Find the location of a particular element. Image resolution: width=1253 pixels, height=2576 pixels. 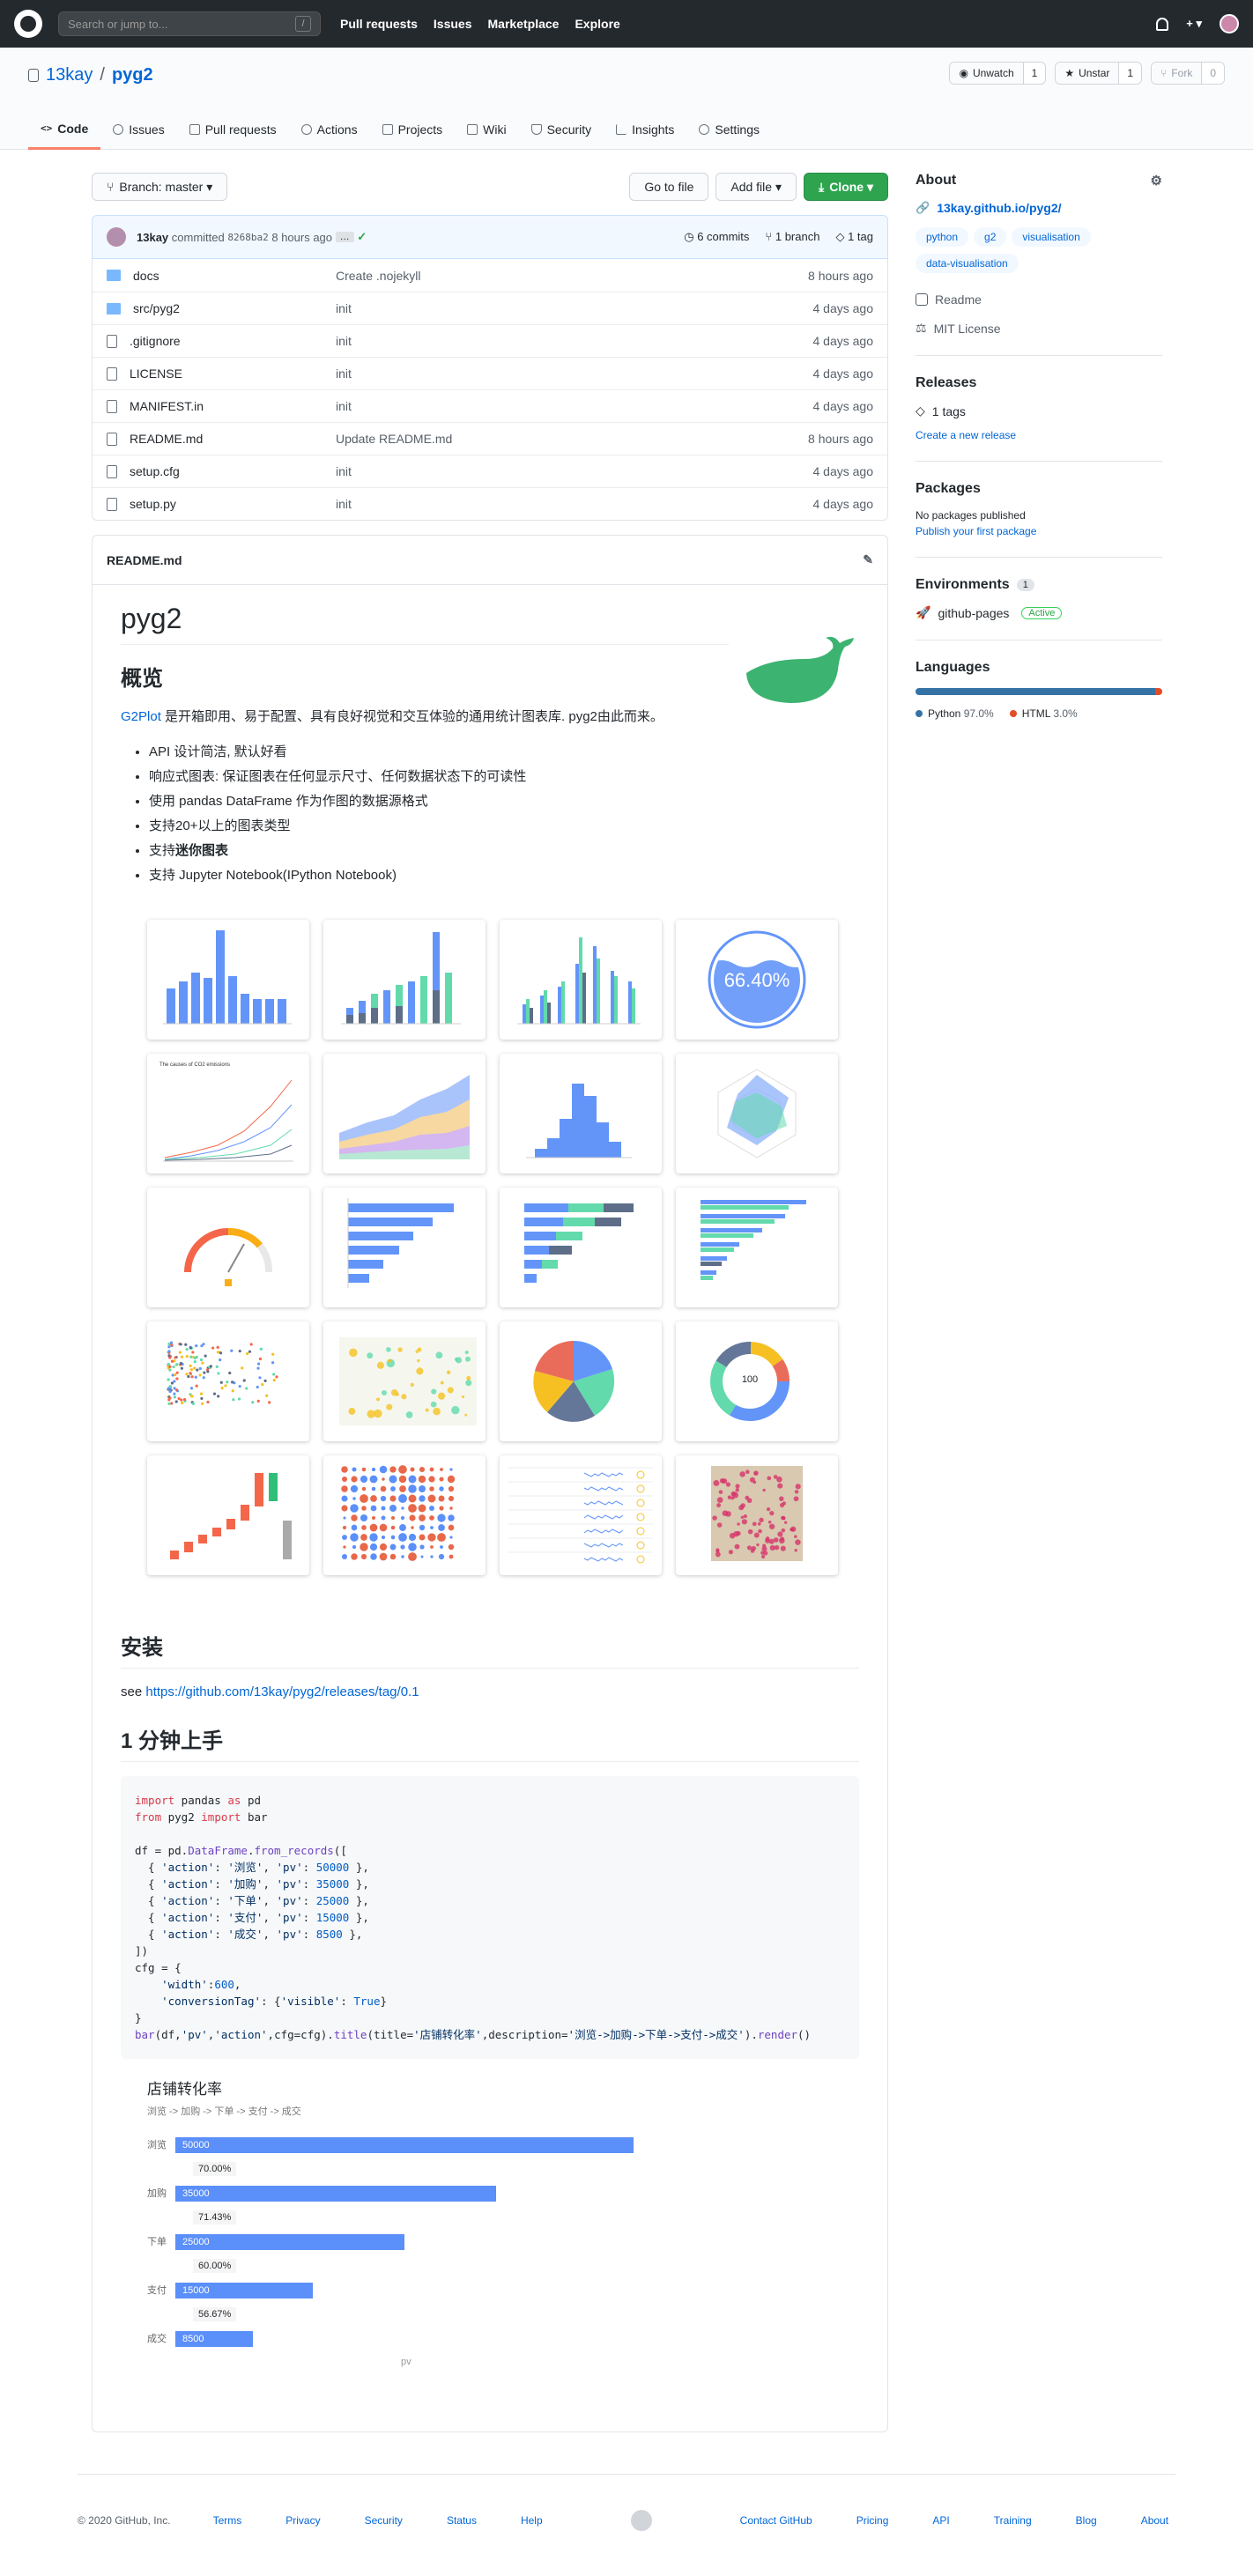

file-row: LICENSE init 4 days ago is located at coordinates (490, 373).